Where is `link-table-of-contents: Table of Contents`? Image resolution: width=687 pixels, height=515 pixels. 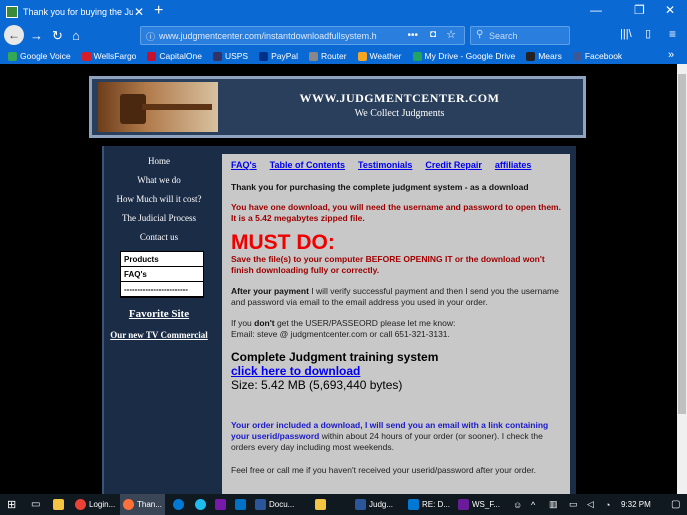 link-table-of-contents: Table of Contents is located at coordinates (307, 165).